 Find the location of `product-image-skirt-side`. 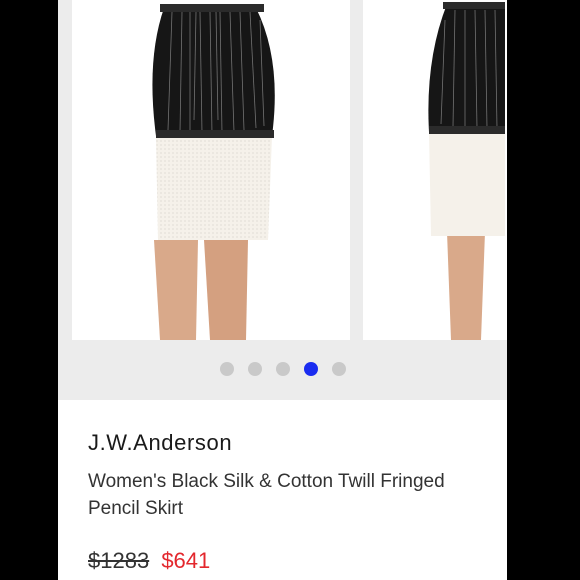

product-image-skirt-side is located at coordinates (435, 170).